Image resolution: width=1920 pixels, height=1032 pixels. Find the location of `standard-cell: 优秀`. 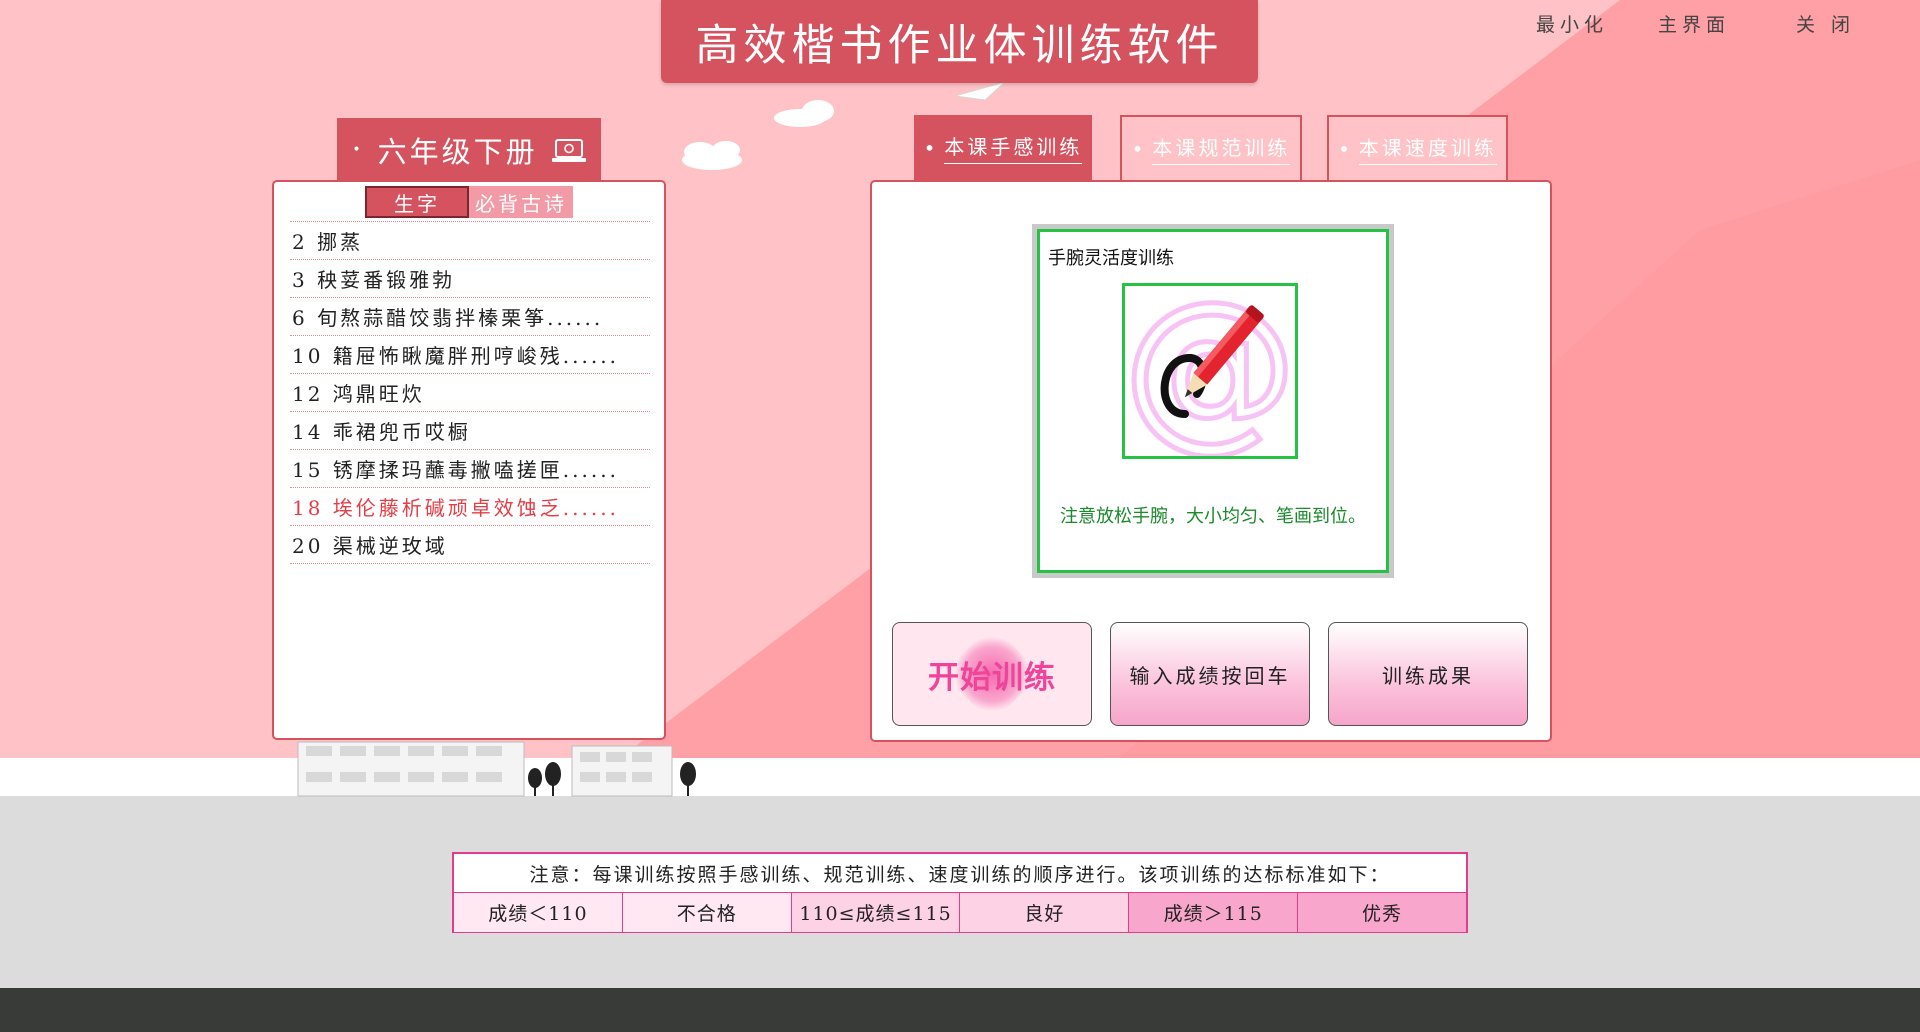

standard-cell: 优秀 is located at coordinates (1382, 912).